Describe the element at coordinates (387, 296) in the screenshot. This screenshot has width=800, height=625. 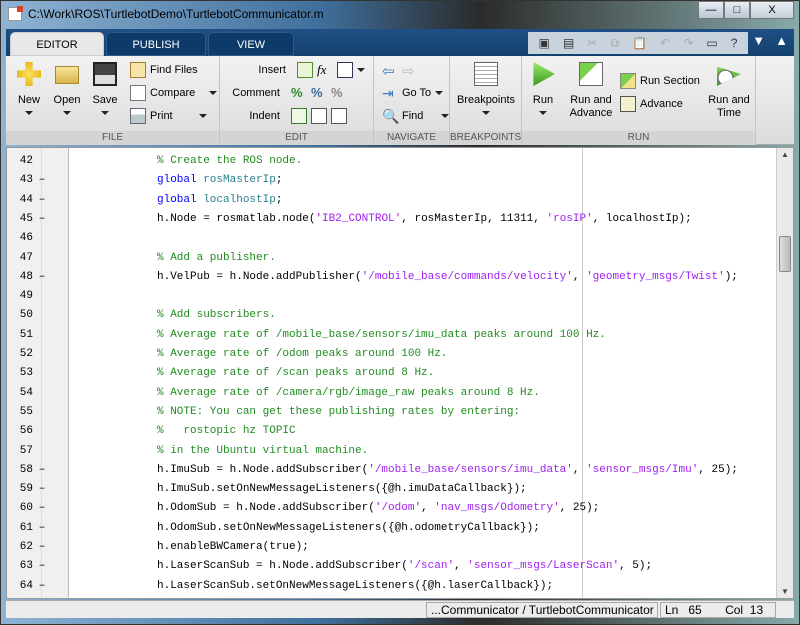
I see `code-line: 49` at that location.